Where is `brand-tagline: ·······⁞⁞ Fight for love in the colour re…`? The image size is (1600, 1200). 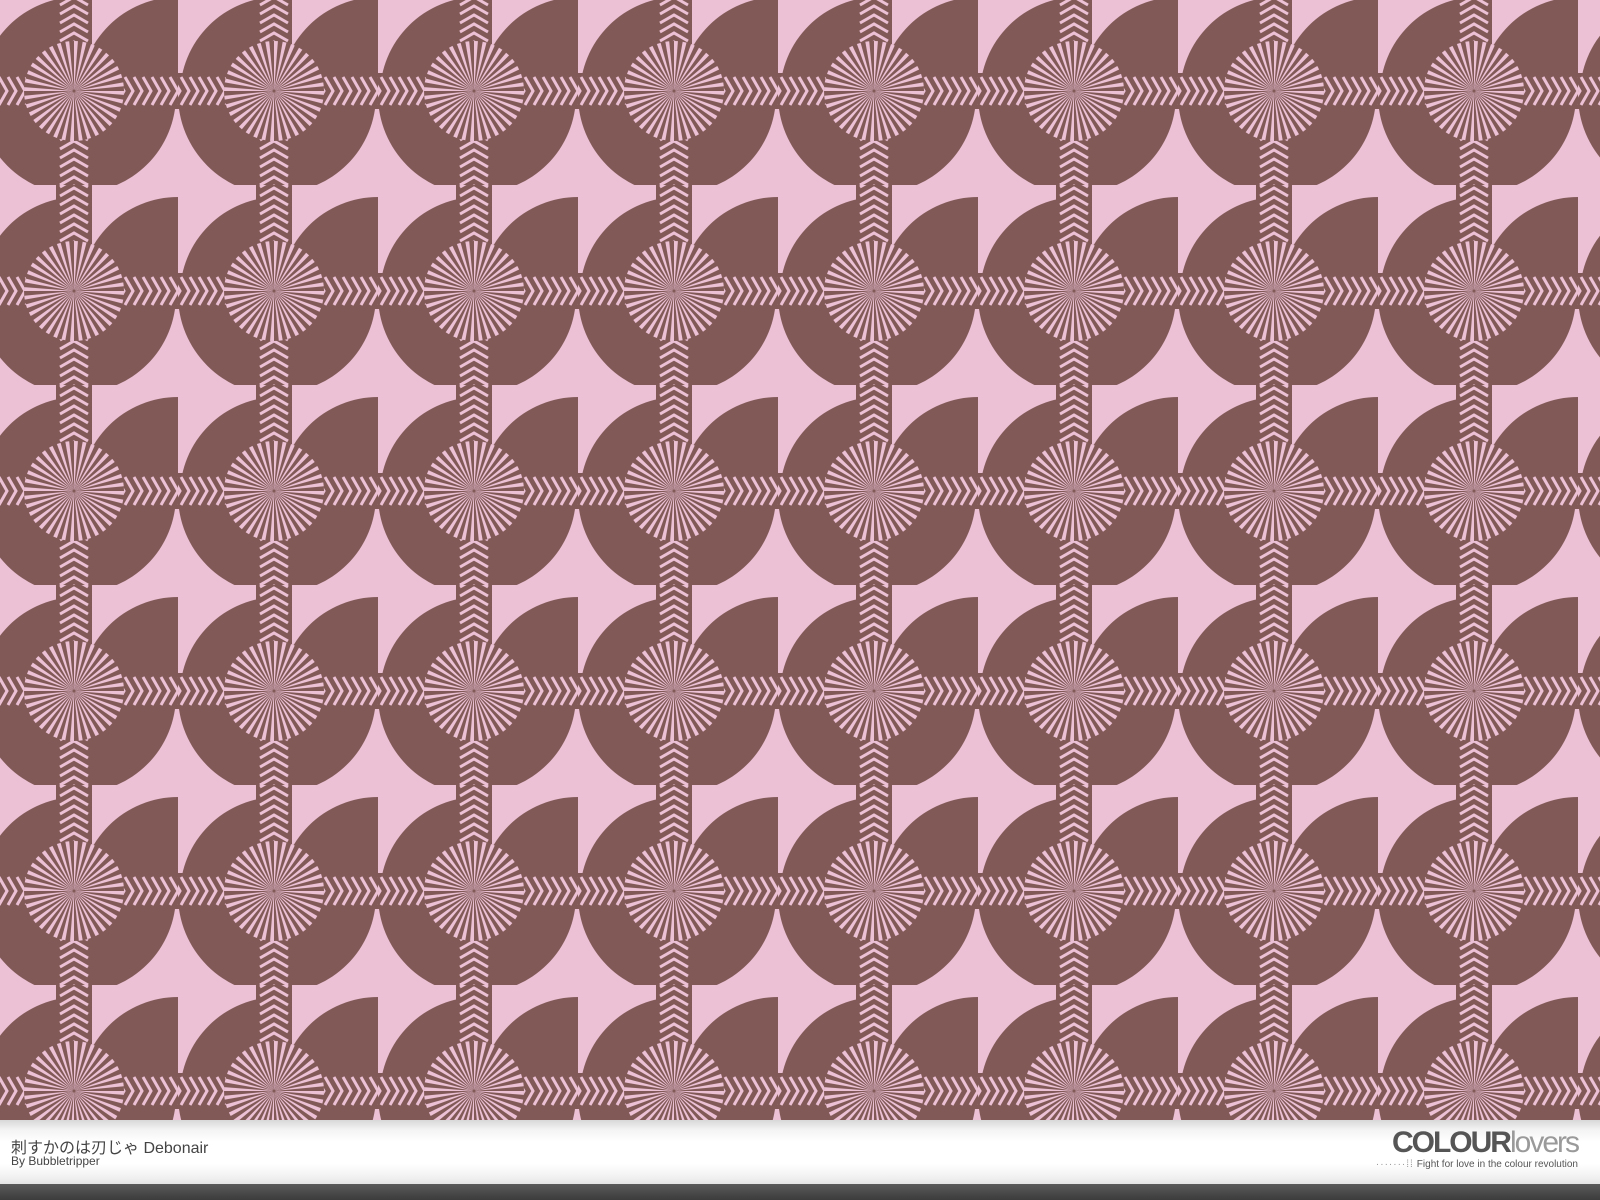
brand-tagline: ·······⁞⁞ Fight for love in the colour re… is located at coordinates (1477, 1164).